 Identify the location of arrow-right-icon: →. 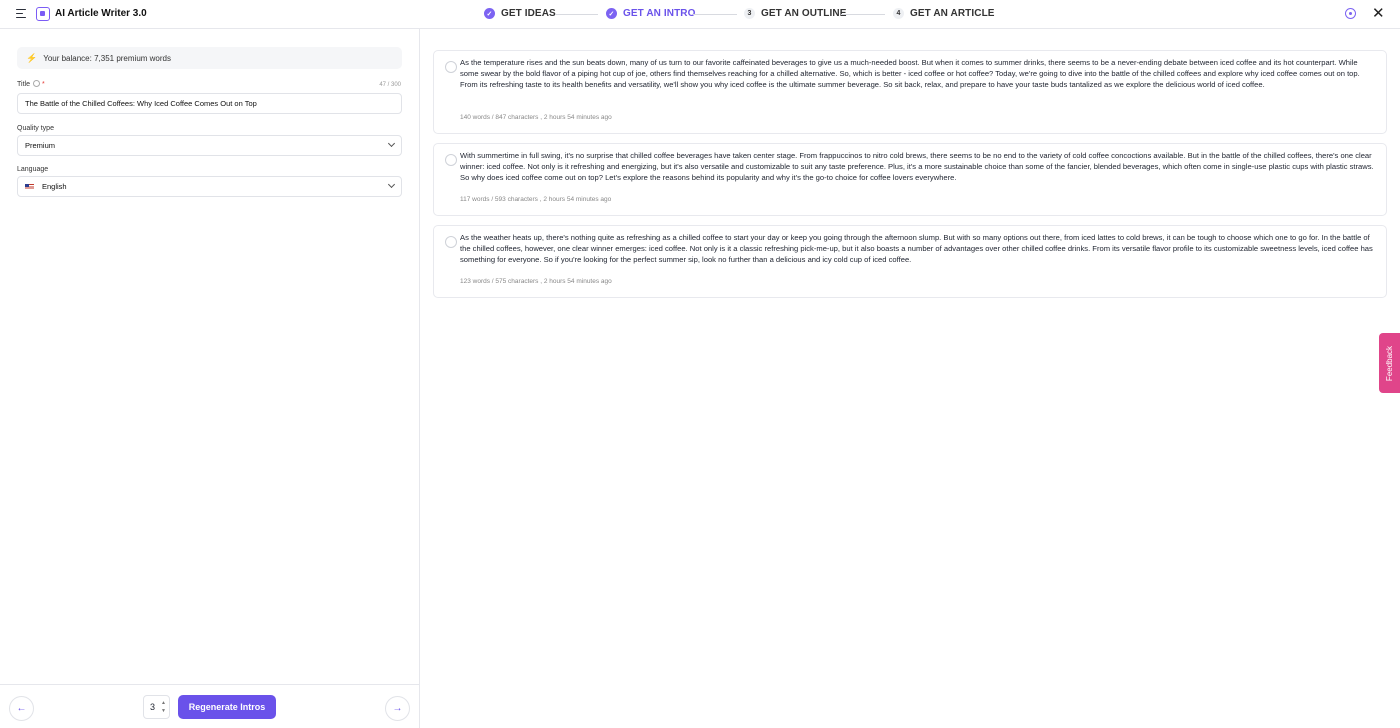
(397, 708).